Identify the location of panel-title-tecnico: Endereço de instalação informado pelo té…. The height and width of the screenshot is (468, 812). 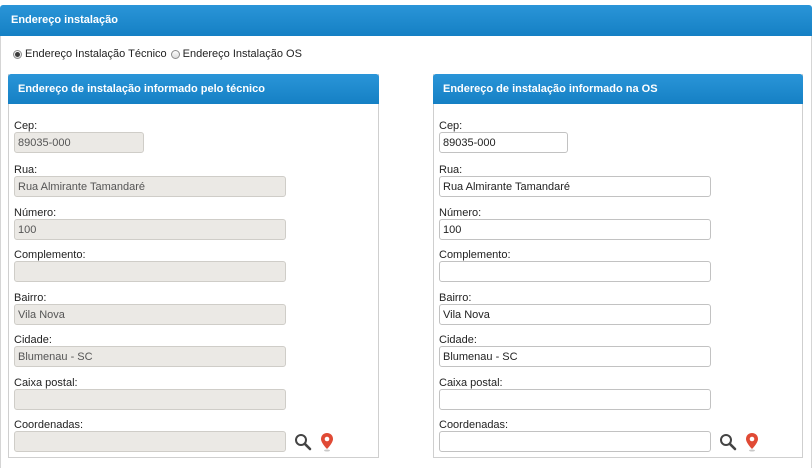
(193, 89).